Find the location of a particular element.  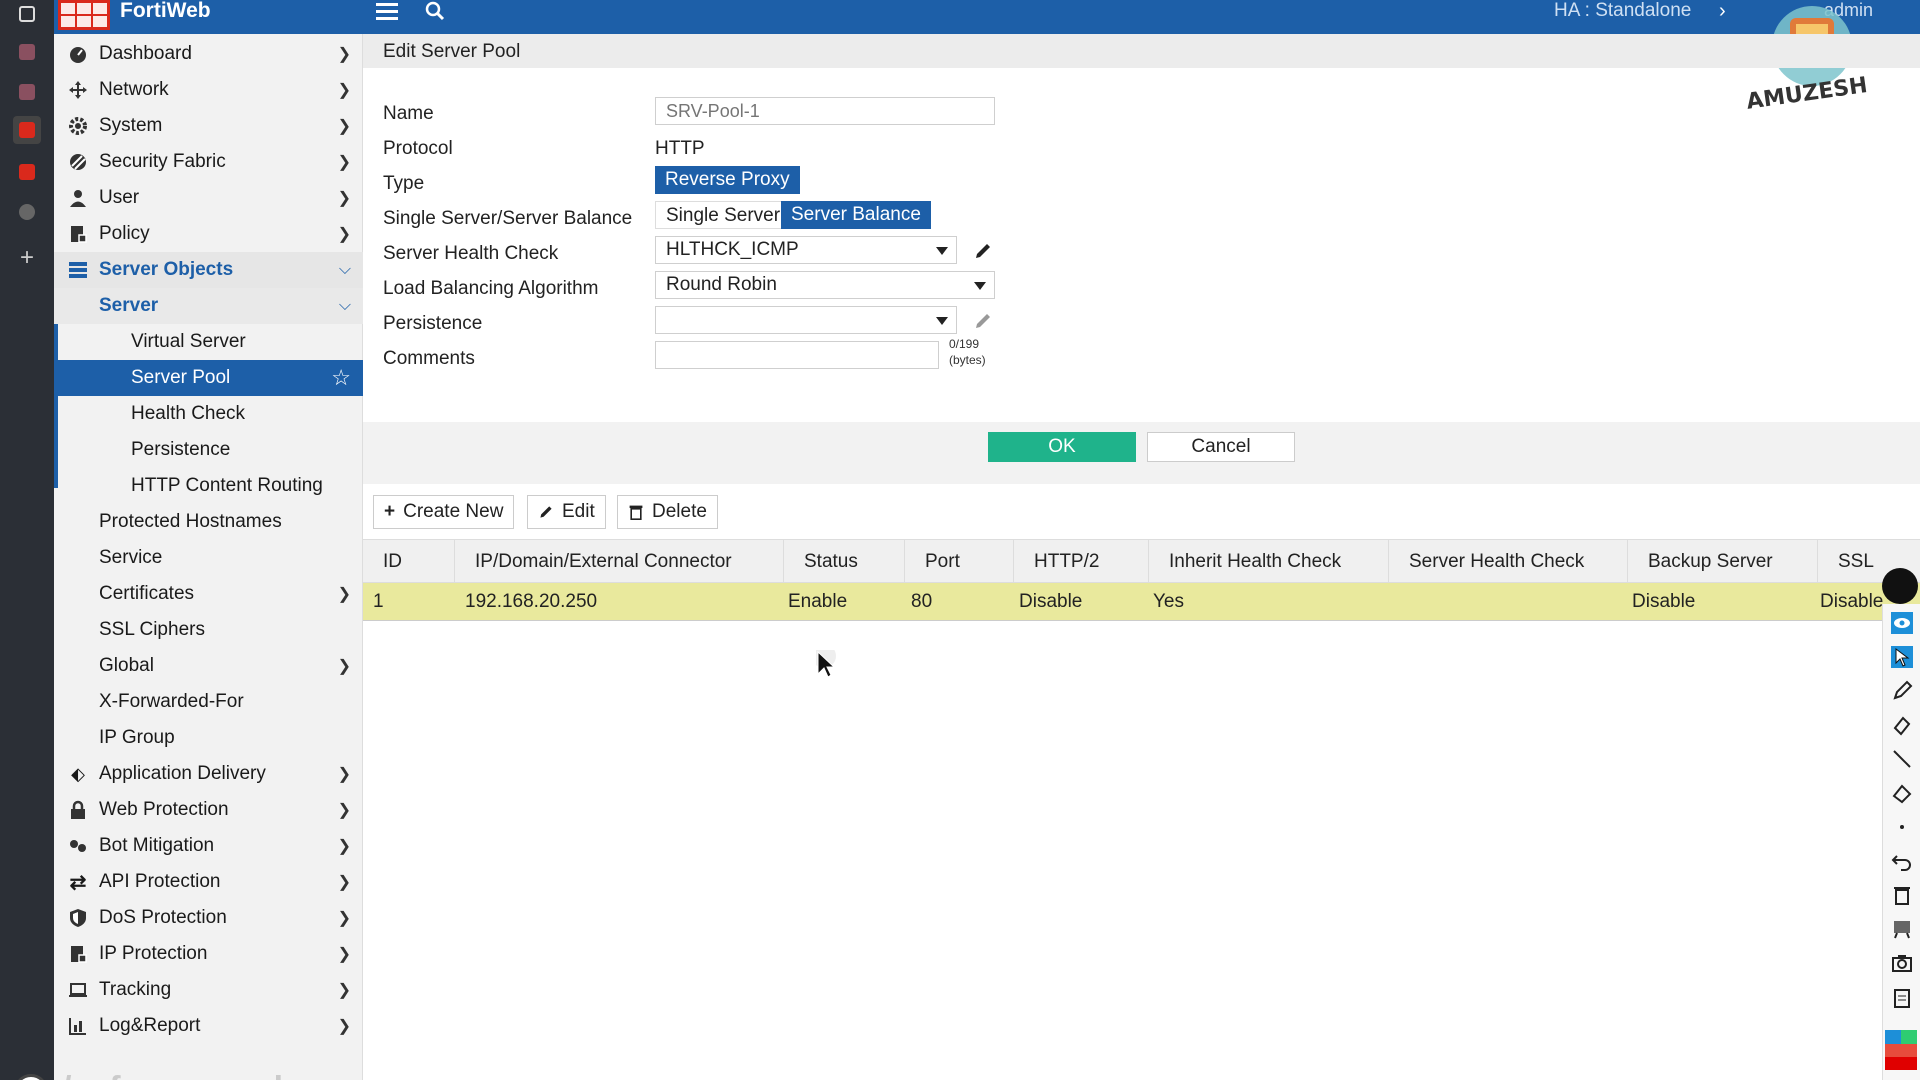

cell-ip: 192.168.20.250 is located at coordinates (531, 601).